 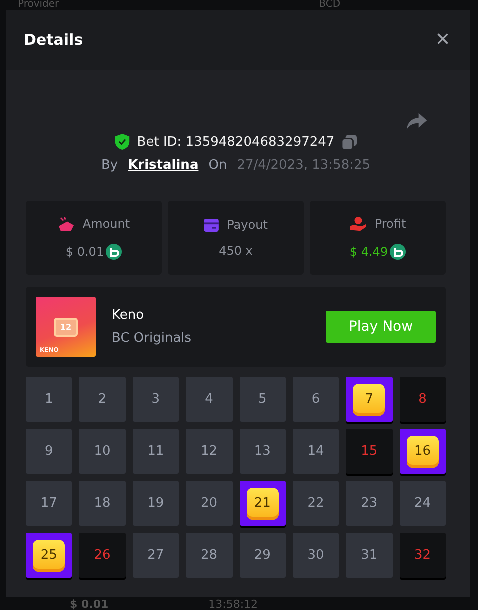 What do you see at coordinates (369, 503) in the screenshot?
I see `cell-number: 23` at bounding box center [369, 503].